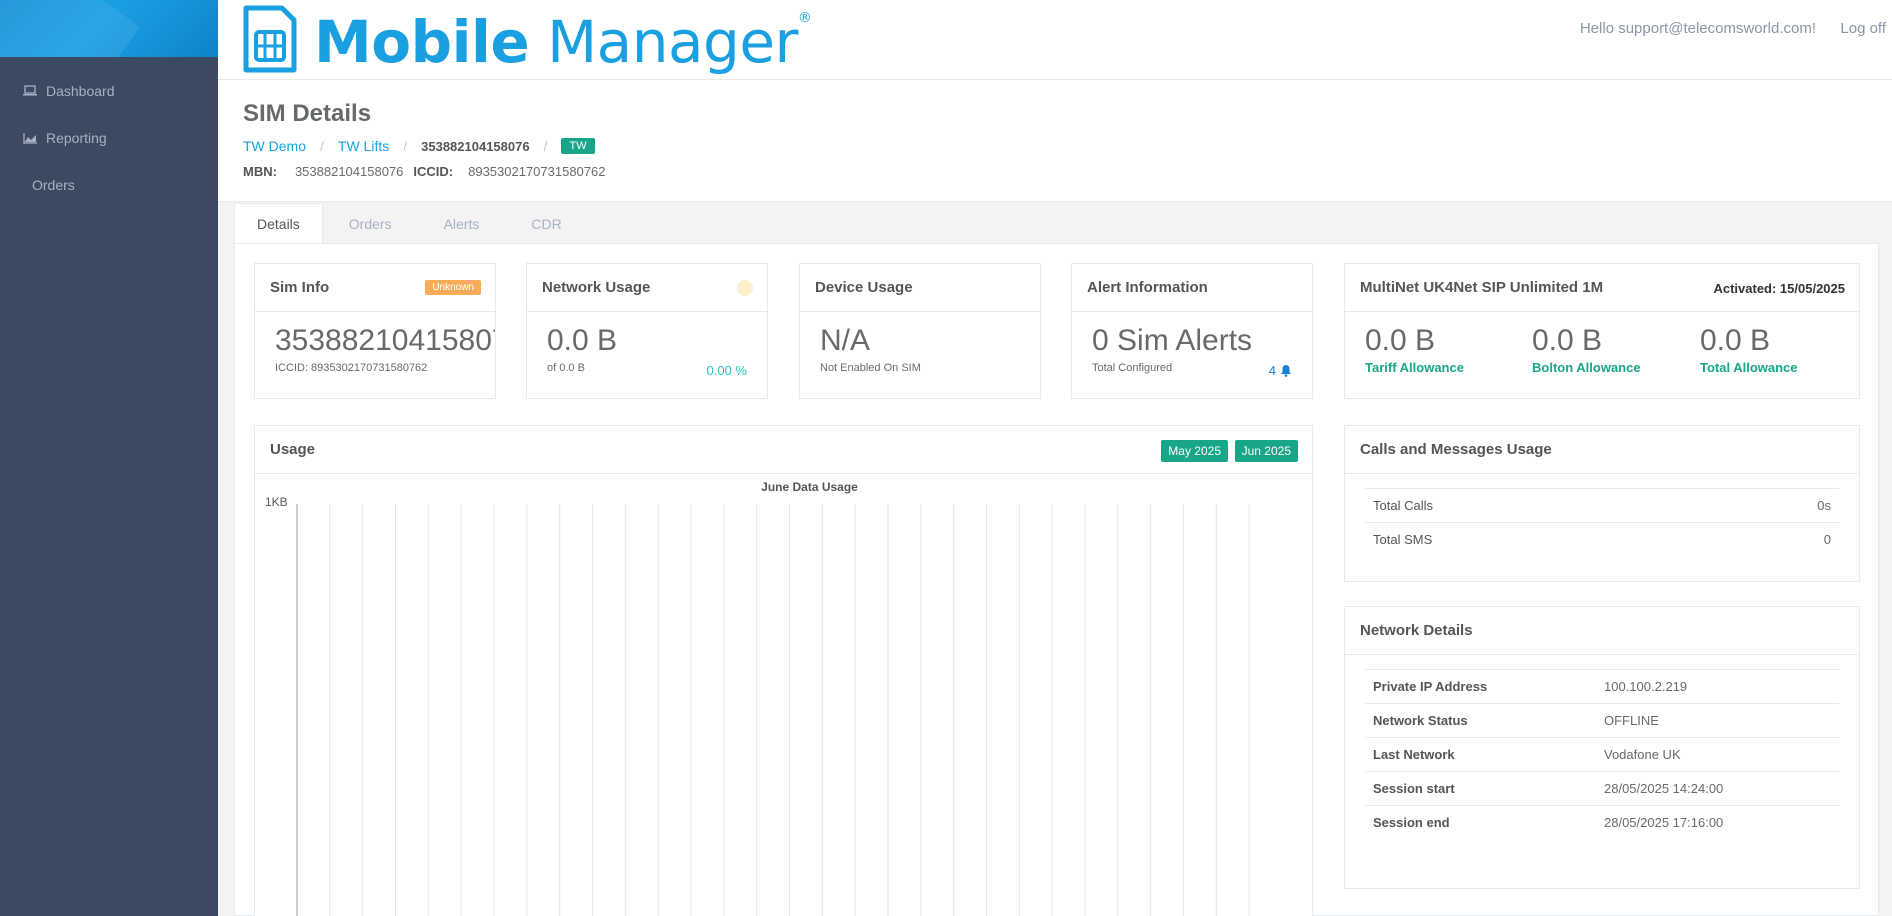  What do you see at coordinates (1697, 28) in the screenshot?
I see `user-greeting: Hello support@telecomsworld.com!` at bounding box center [1697, 28].